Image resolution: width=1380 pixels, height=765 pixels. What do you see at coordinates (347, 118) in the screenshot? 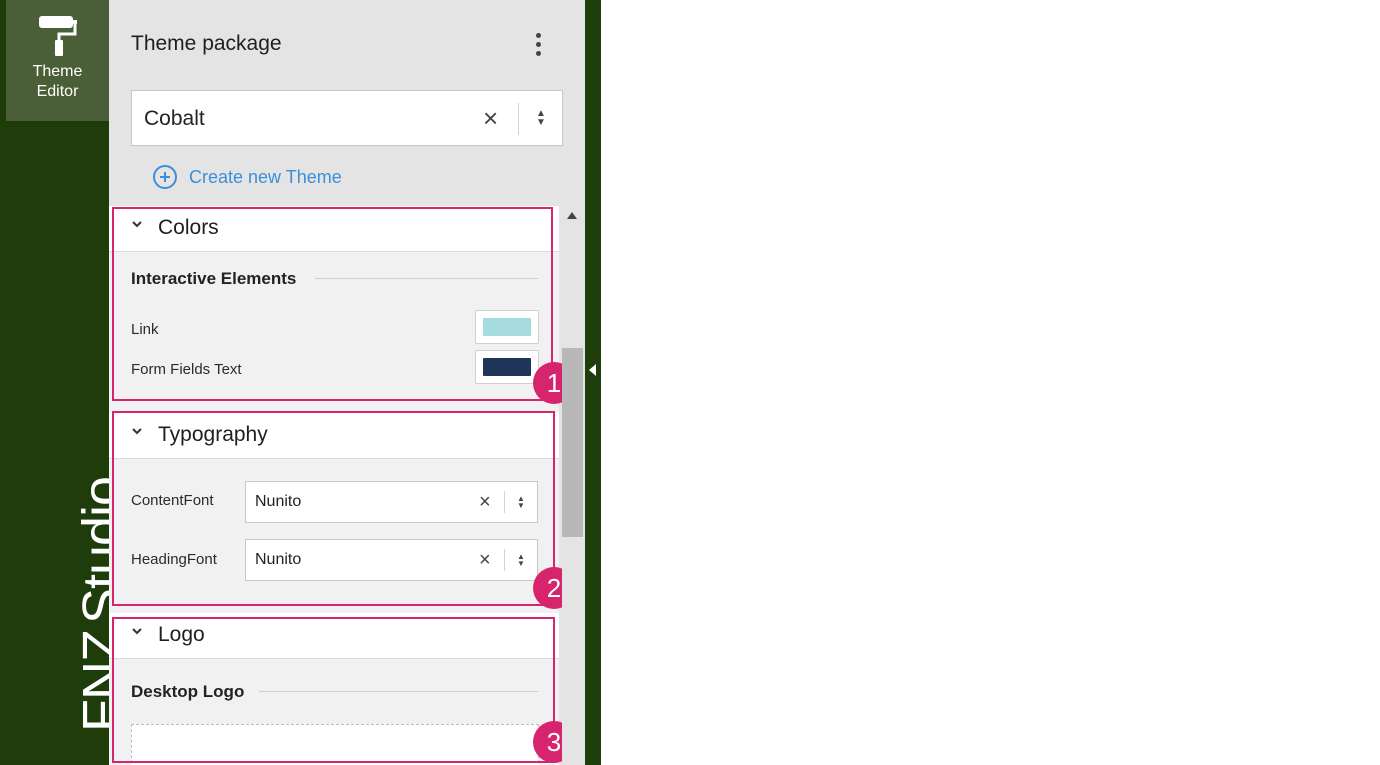
I see `theme-select: Cobalt × ▲ ▼` at bounding box center [347, 118].